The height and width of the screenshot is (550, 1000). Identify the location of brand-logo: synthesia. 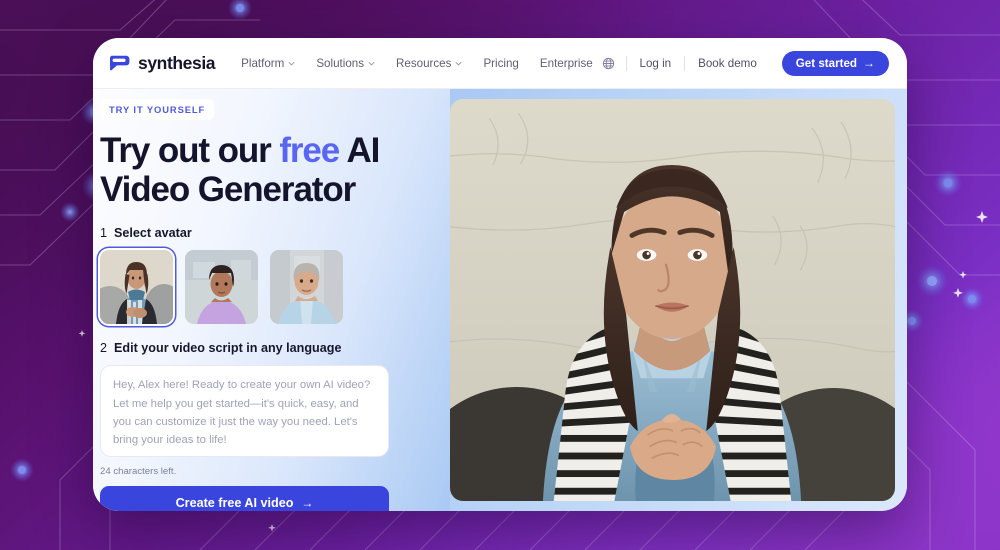
(162, 63).